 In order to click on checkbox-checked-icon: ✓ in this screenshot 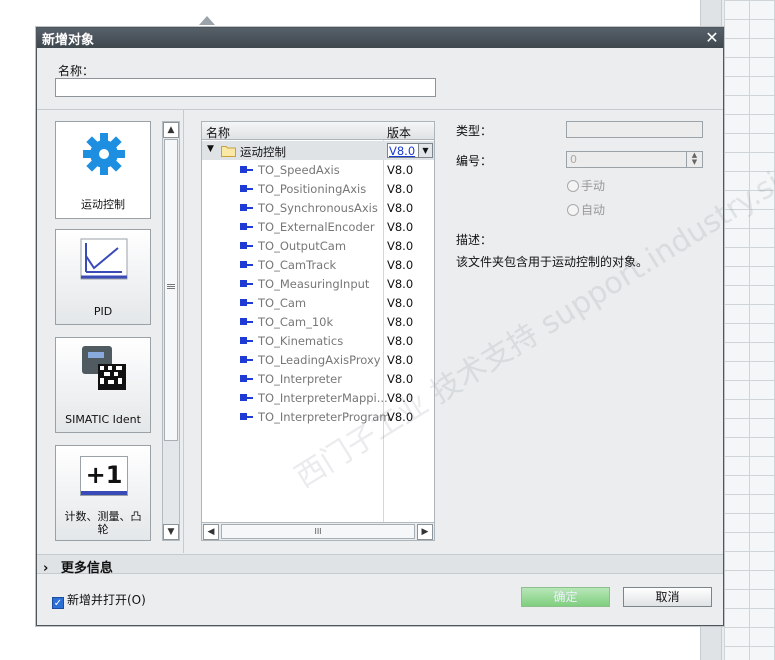, I will do `click(58, 603)`.